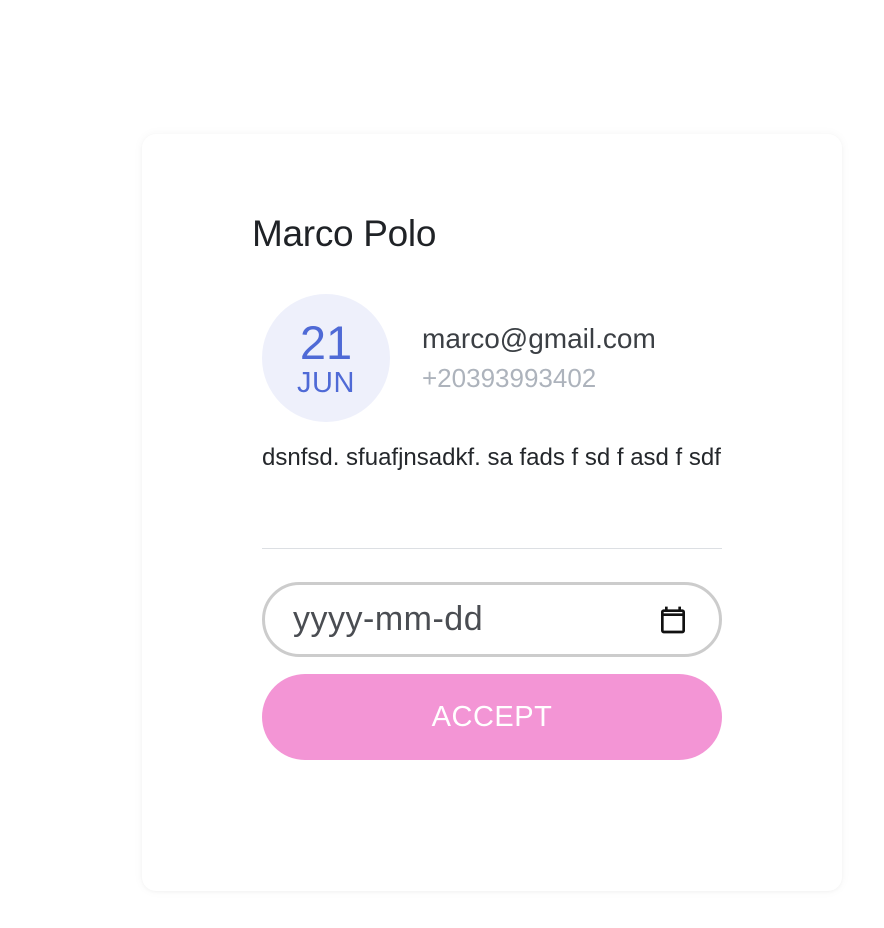 The height and width of the screenshot is (928, 884). I want to click on date-input-placeholder: yyyy-mm-dd, so click(388, 619).